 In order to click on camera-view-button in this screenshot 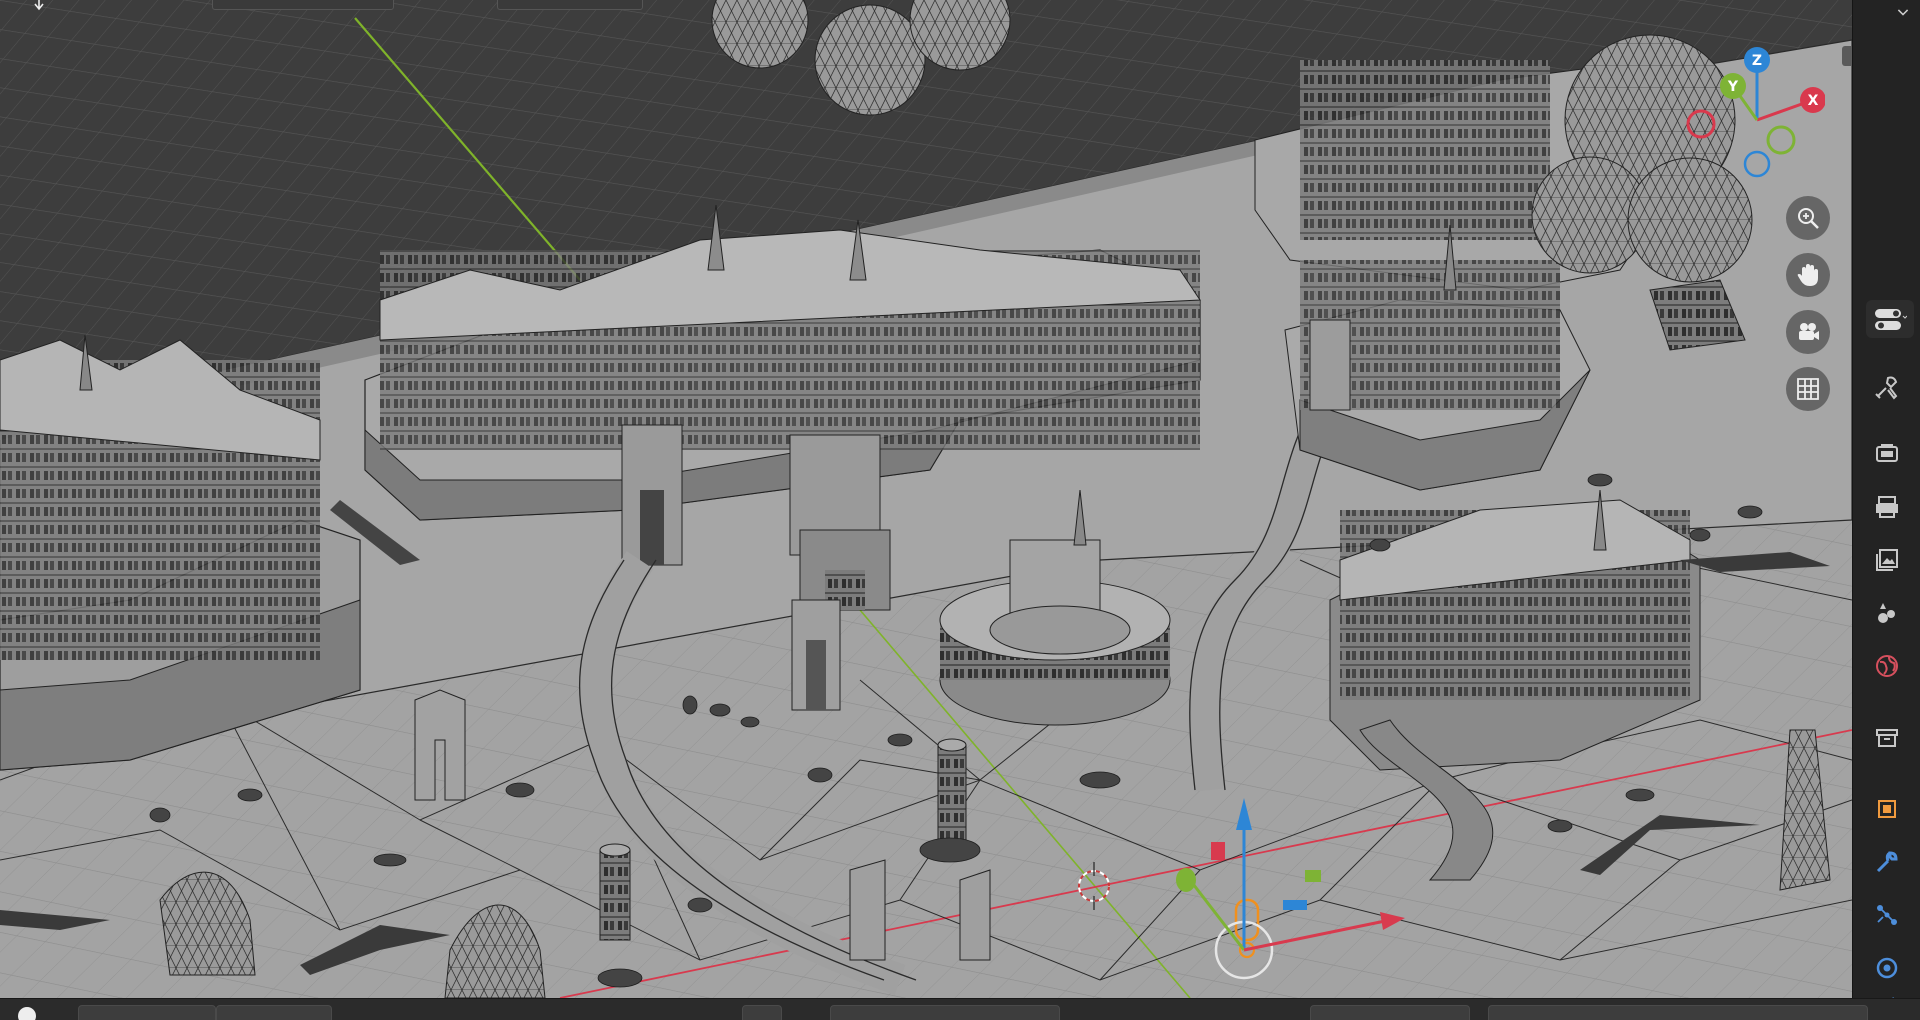, I will do `click(1808, 332)`.